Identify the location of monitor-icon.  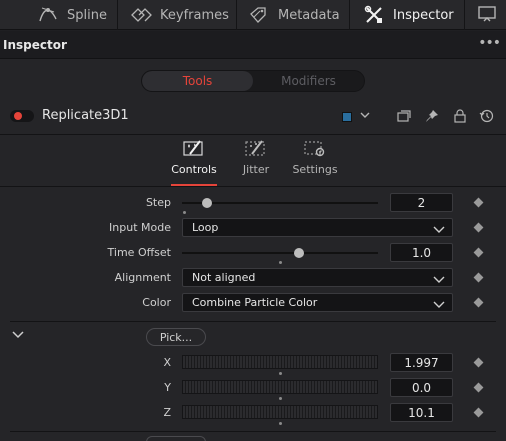
(487, 15).